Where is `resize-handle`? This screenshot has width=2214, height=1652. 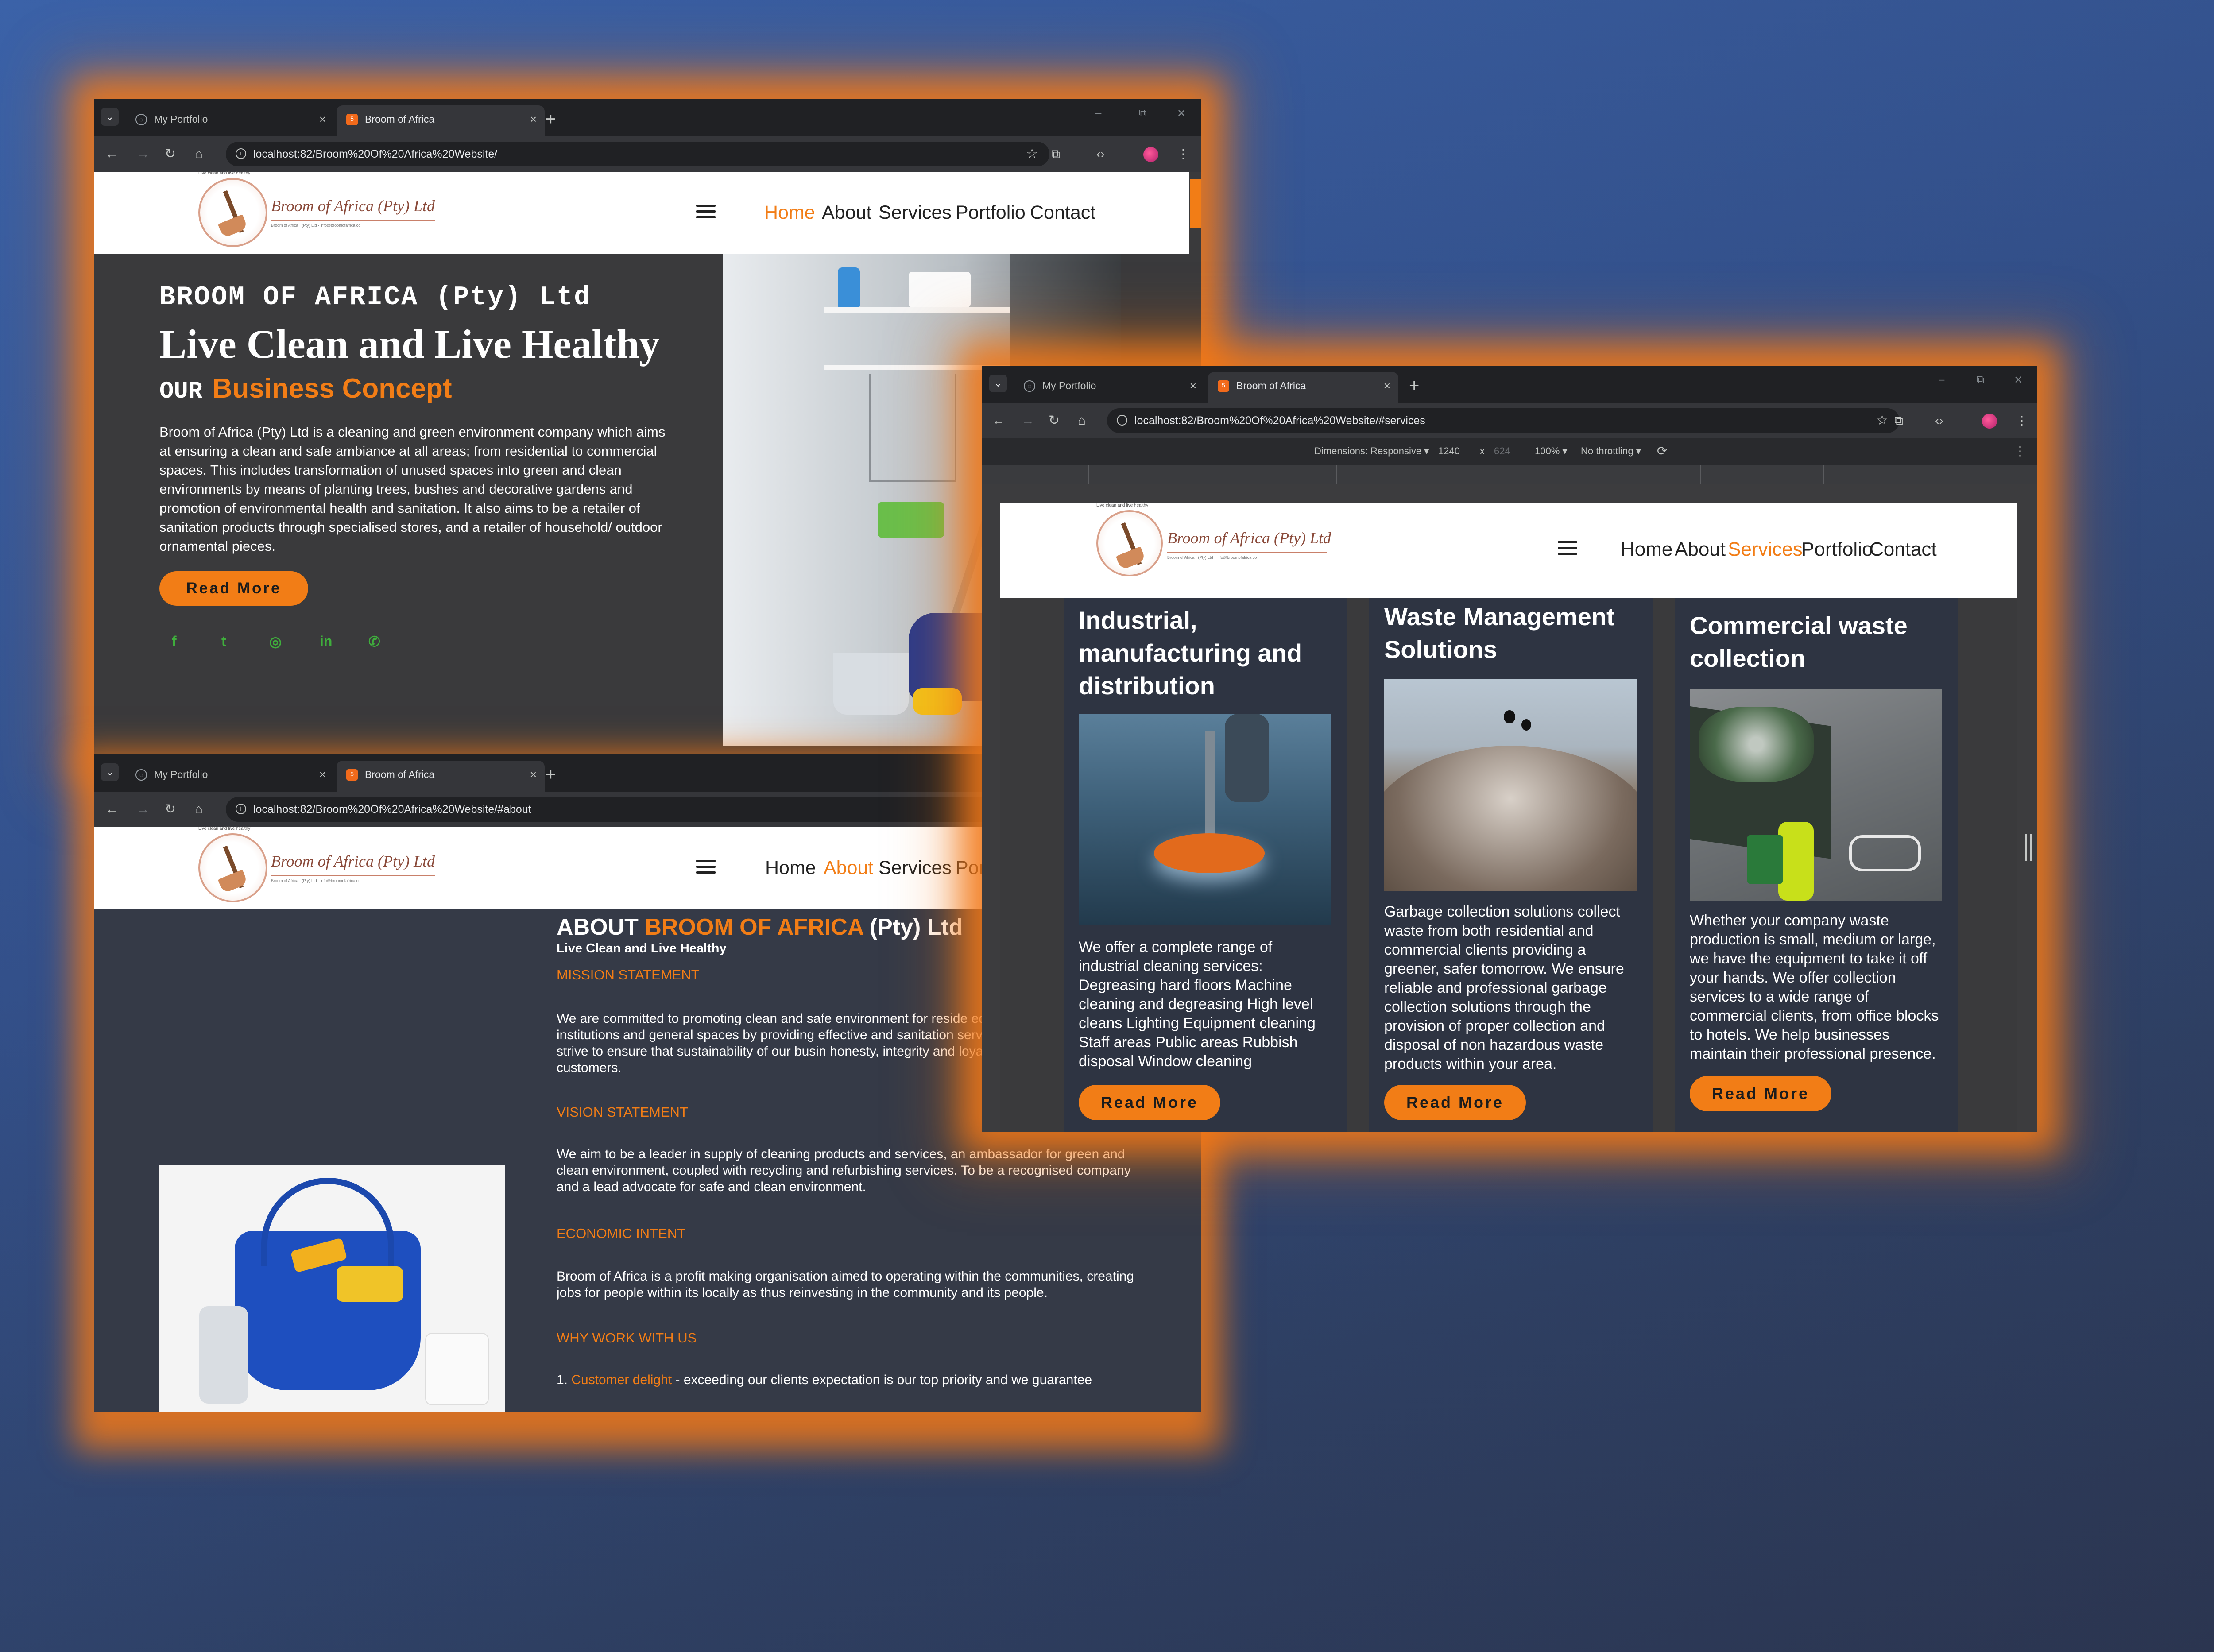
resize-handle is located at coordinates (2028, 847).